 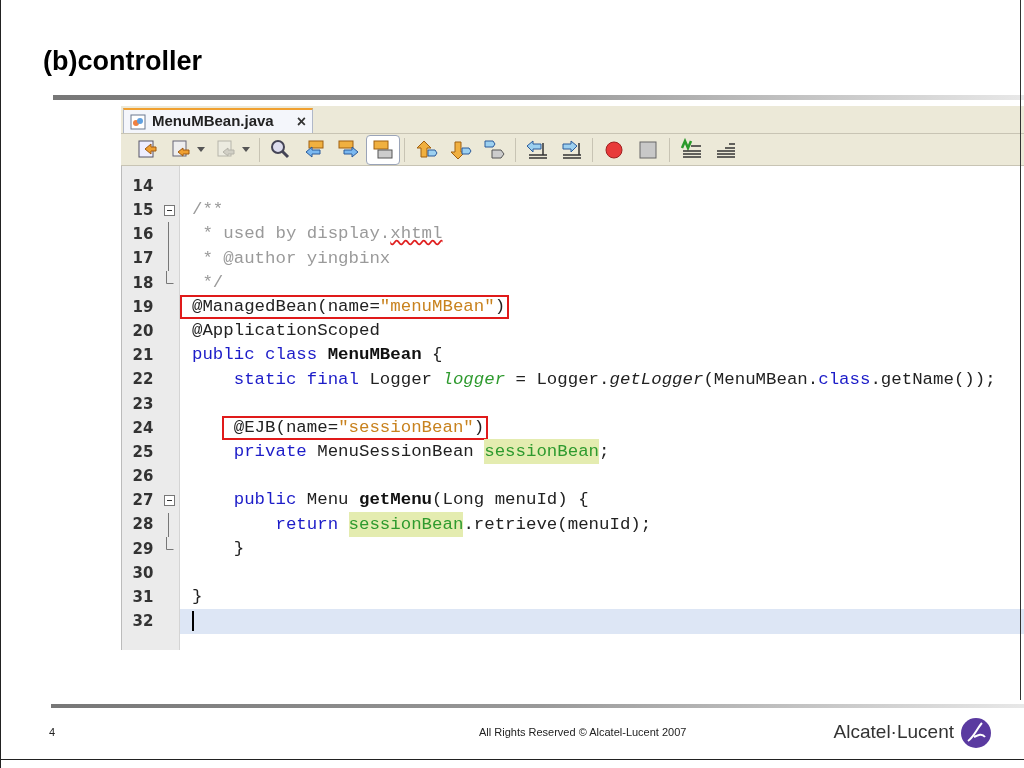 I want to click on code-token: MenuSessionBean, so click(x=396, y=452).